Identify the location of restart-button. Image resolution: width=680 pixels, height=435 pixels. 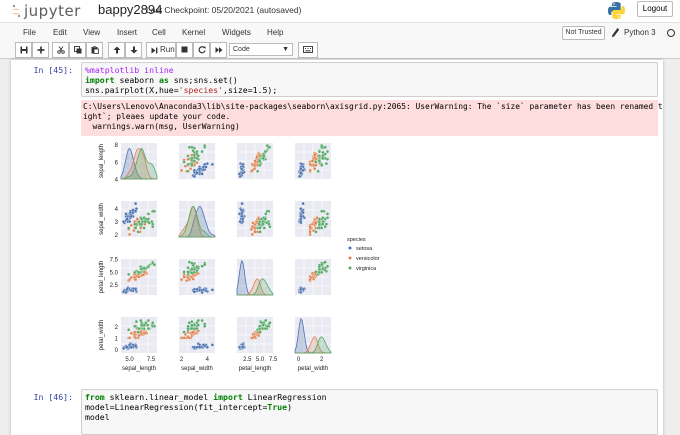
(201, 50).